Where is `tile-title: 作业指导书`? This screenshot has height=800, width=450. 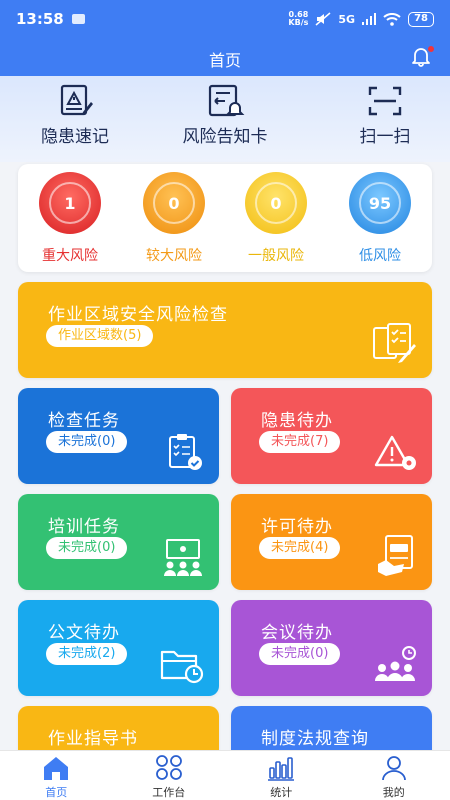
tile-title: 作业指导书 is located at coordinates (93, 739).